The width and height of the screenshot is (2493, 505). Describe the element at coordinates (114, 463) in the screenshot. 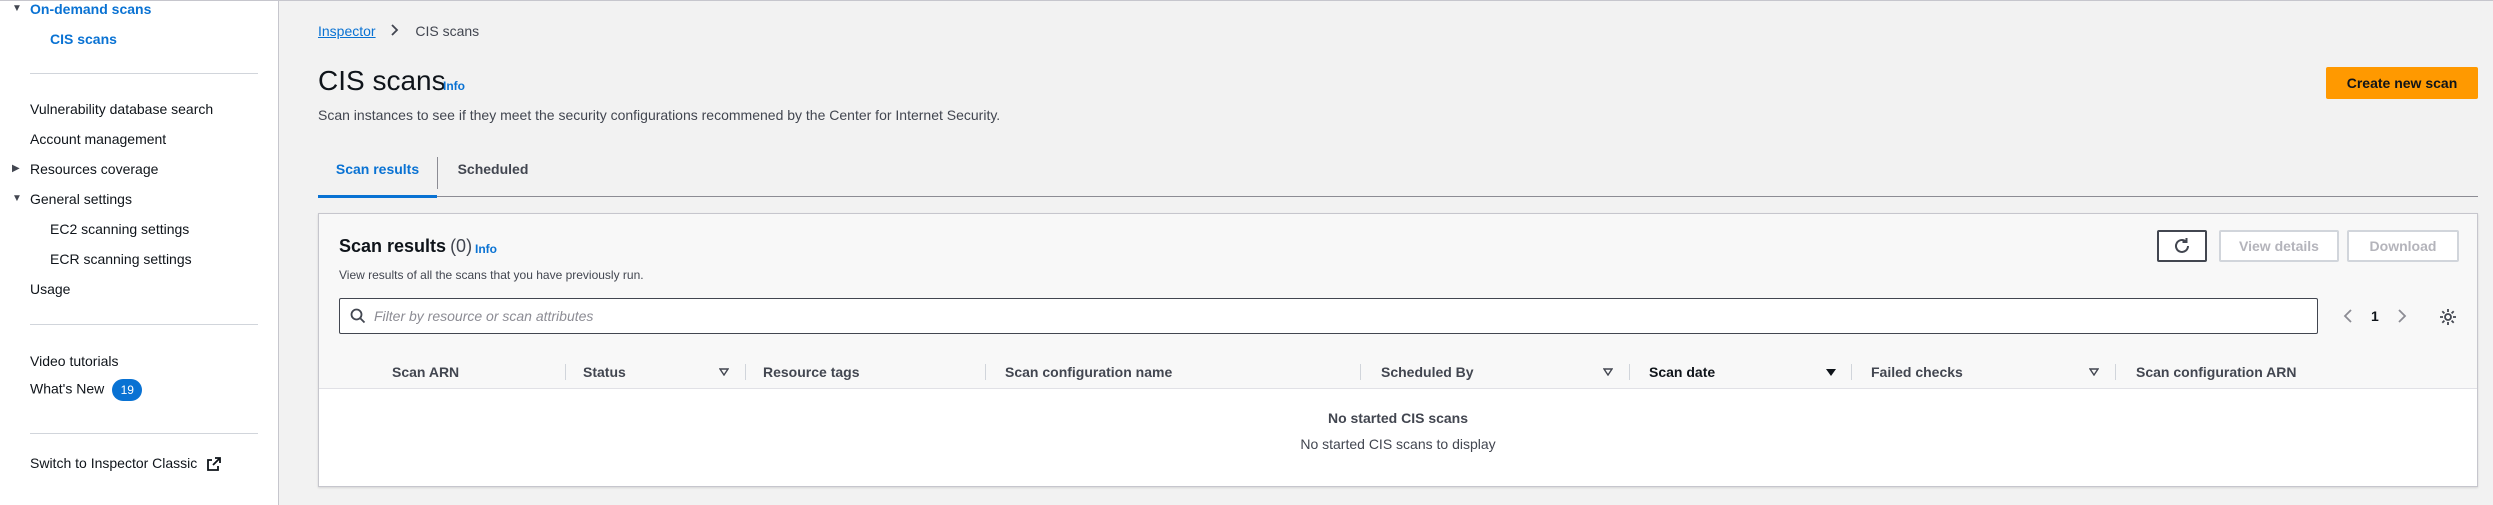

I see `nav-switch-classic-label: Switch to Inspector Classic` at that location.